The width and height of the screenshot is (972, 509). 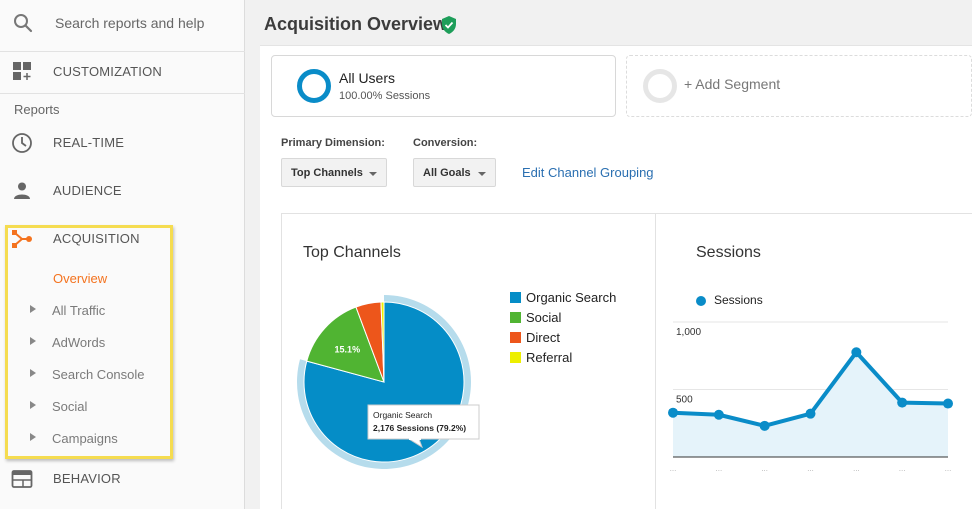 I want to click on tooltip-value: 2,176 Sessions (79.2%), so click(x=419, y=428).